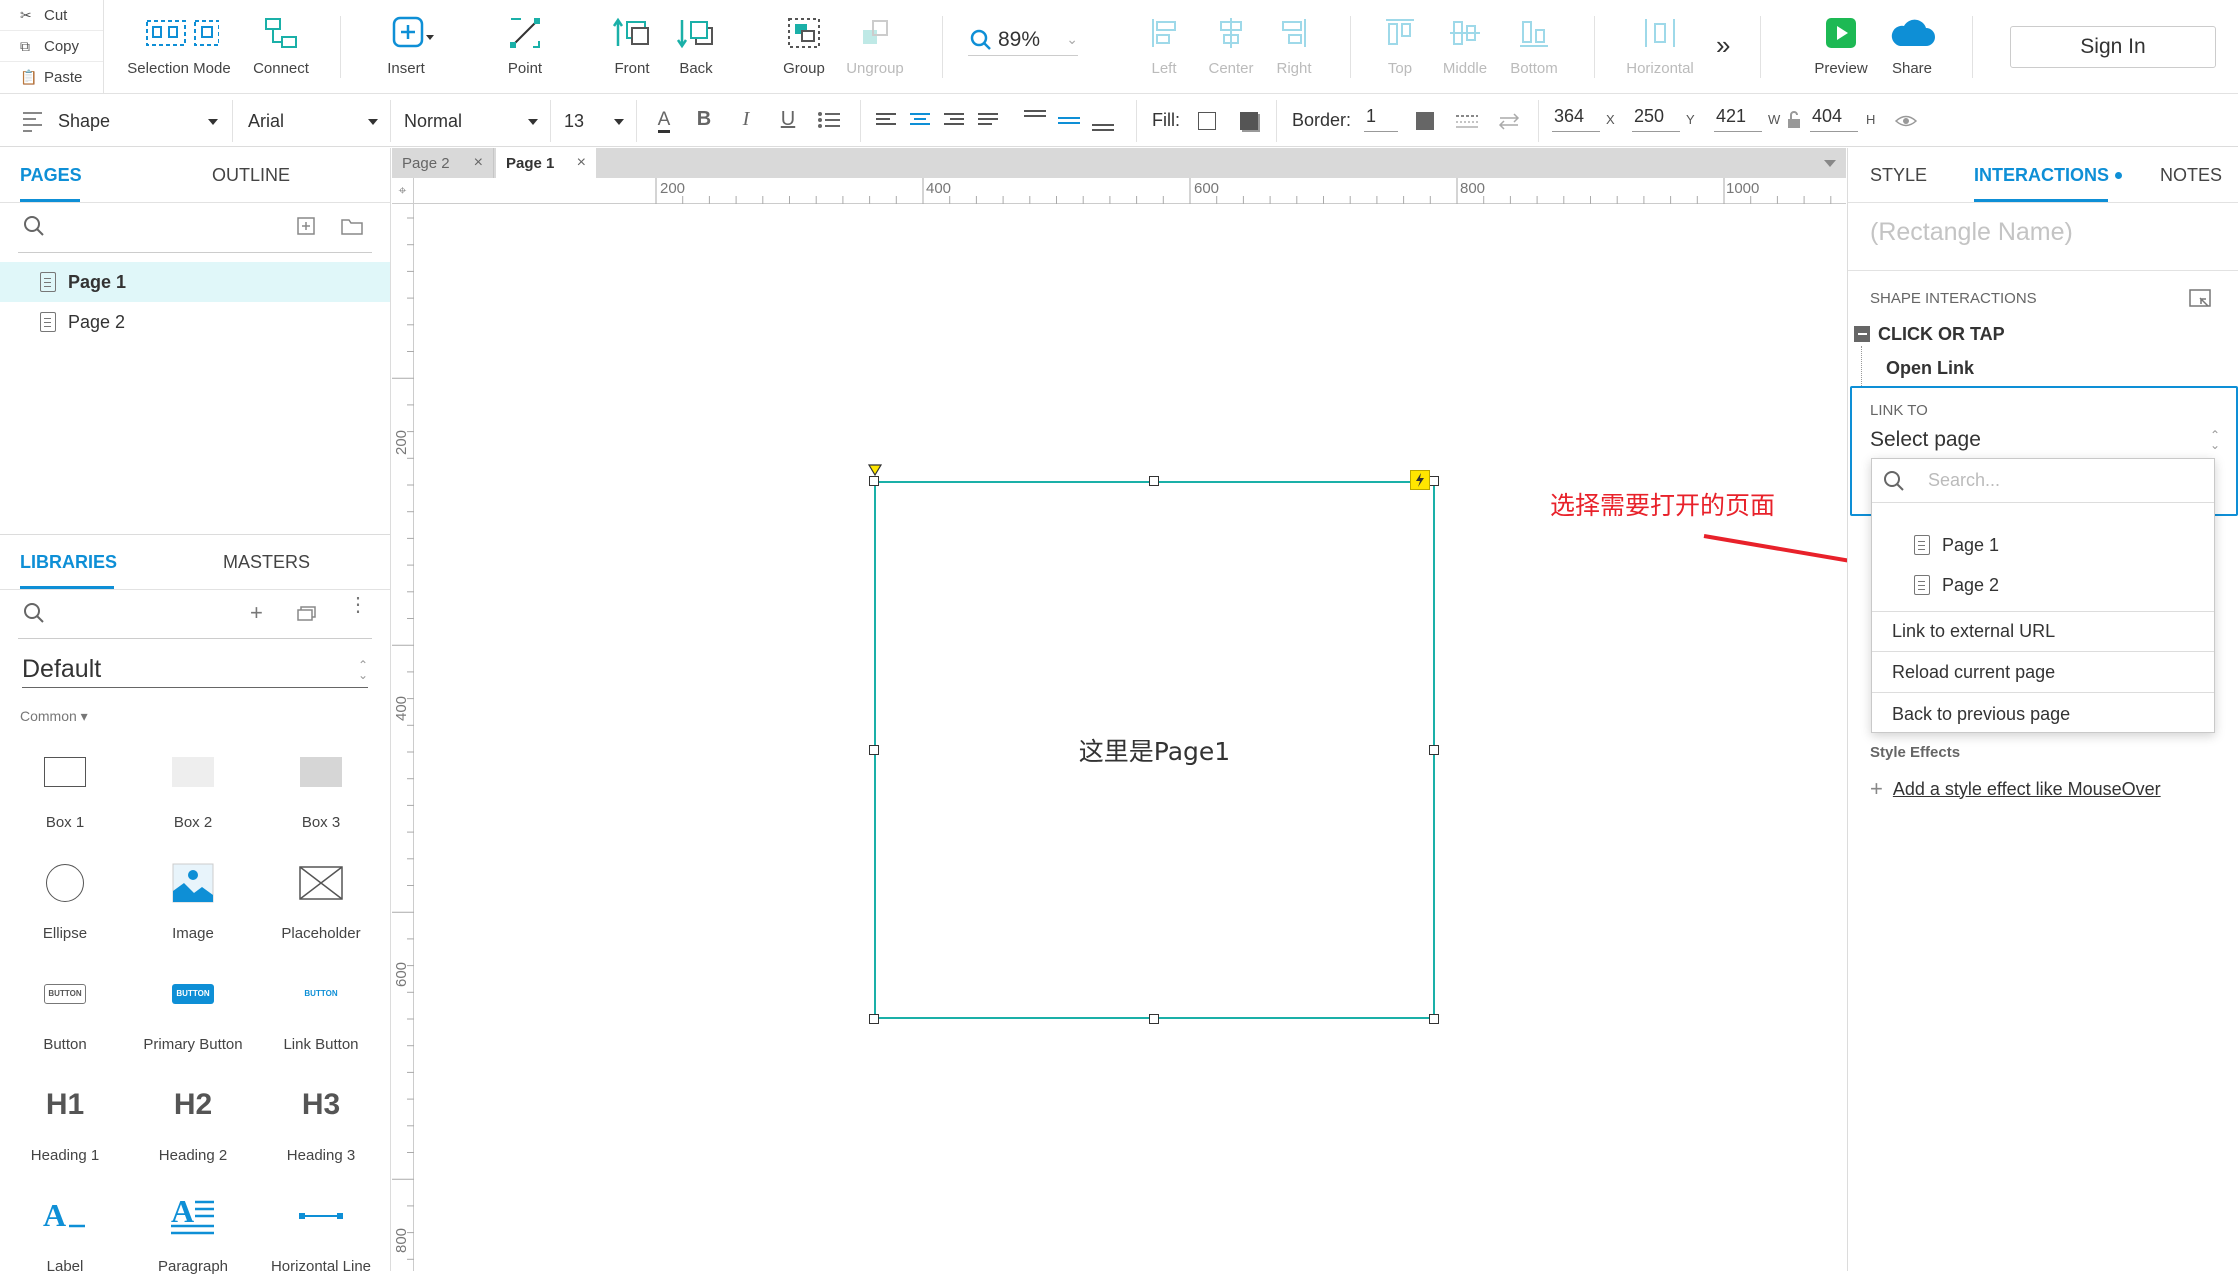 The height and width of the screenshot is (1275, 2238). Describe the element at coordinates (1912, 49) in the screenshot. I see `share-button: Share` at that location.